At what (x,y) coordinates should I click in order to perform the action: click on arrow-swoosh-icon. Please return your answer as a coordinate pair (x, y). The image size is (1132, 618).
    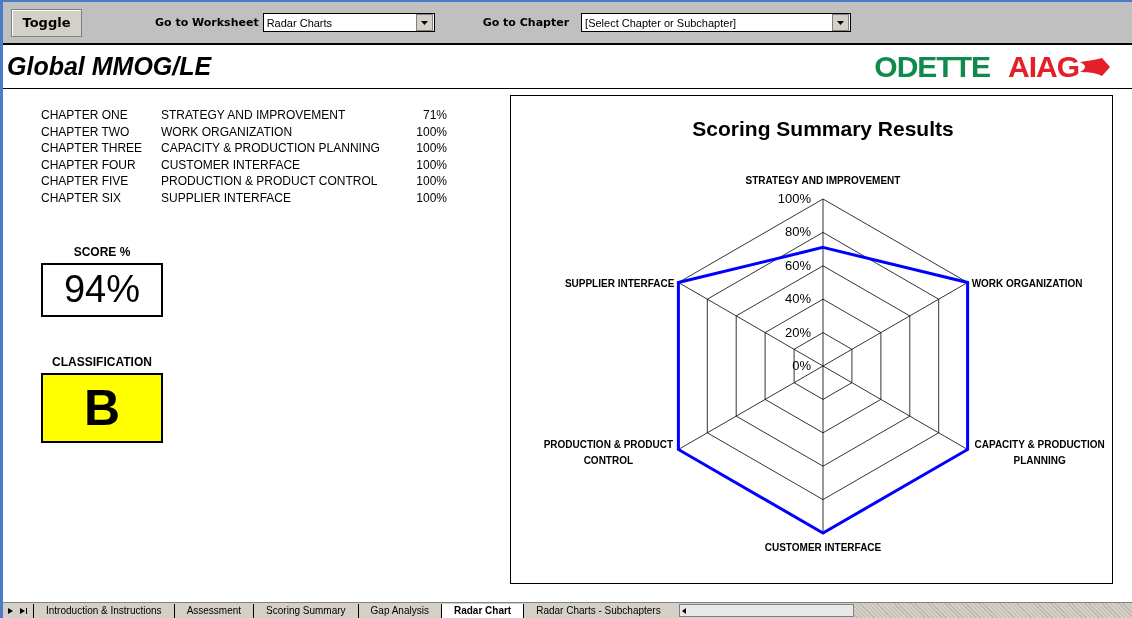
    Looking at the image, I should click on (1095, 66).